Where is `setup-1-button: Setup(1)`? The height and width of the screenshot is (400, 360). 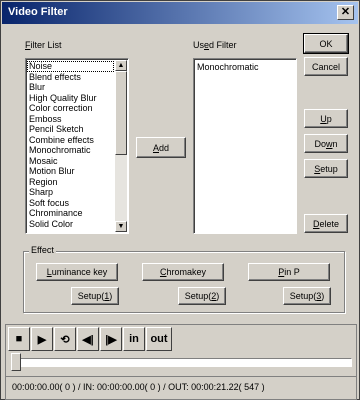 setup-1-button: Setup(1) is located at coordinates (95, 296).